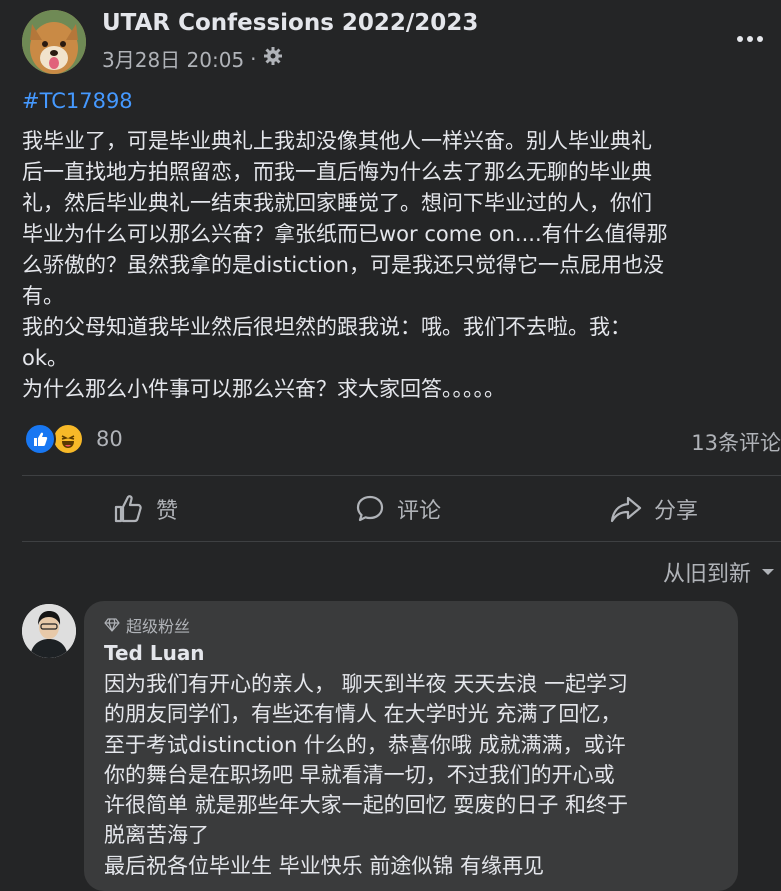 This screenshot has height=891, width=781. I want to click on comment-button: 评论, so click(398, 509).